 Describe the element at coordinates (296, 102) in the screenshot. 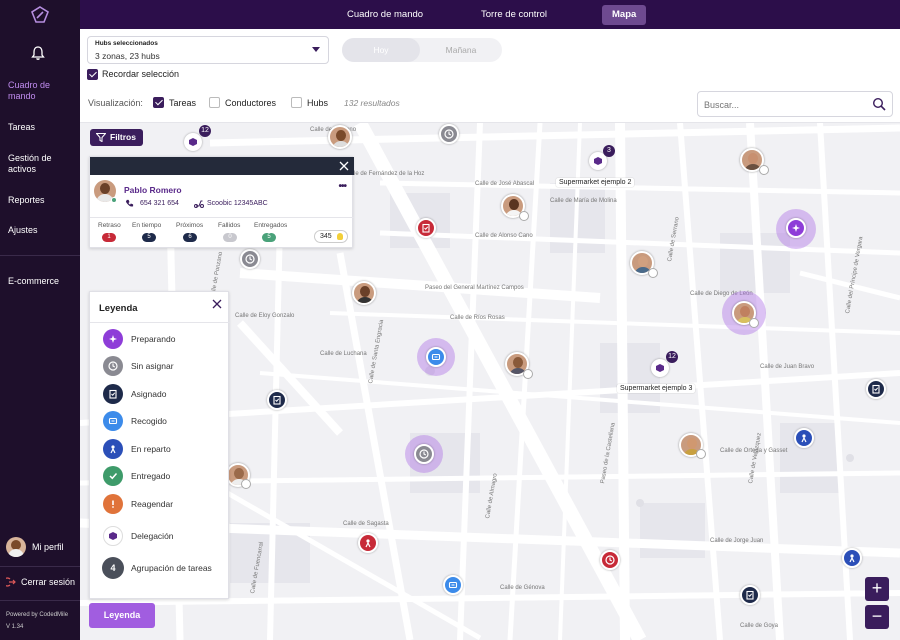

I see `hubs-checkbox` at that location.